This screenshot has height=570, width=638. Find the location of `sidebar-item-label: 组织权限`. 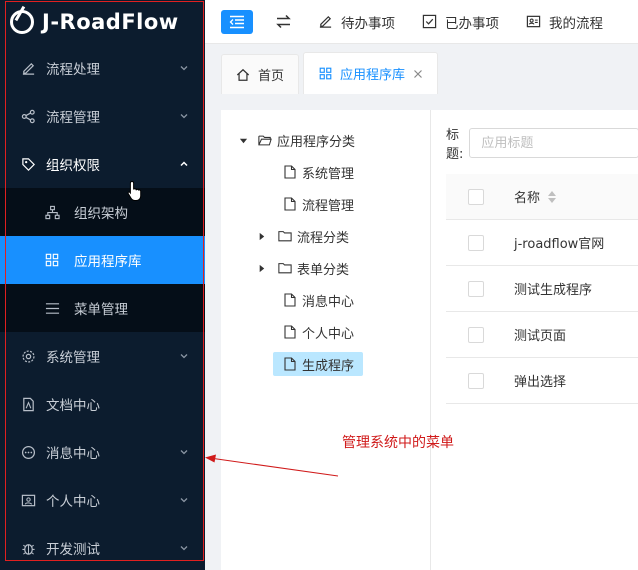

sidebar-item-label: 组织权限 is located at coordinates (73, 166).